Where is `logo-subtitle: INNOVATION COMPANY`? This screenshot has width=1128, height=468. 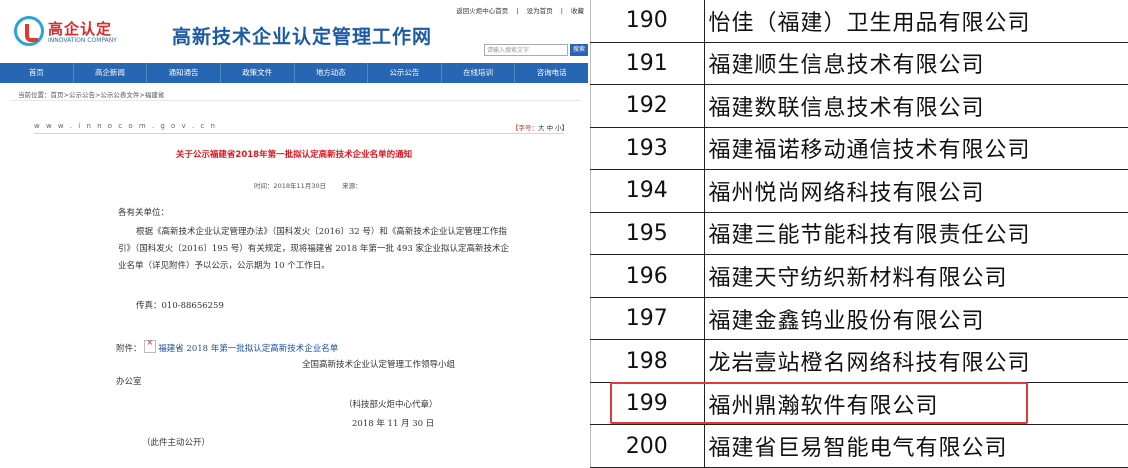 logo-subtitle: INNOVATION COMPANY is located at coordinates (82, 40).